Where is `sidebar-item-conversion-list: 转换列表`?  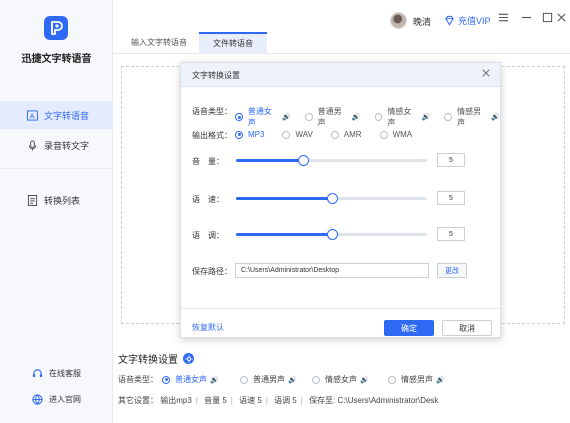 sidebar-item-conversion-list: 转换列表 is located at coordinates (56, 200).